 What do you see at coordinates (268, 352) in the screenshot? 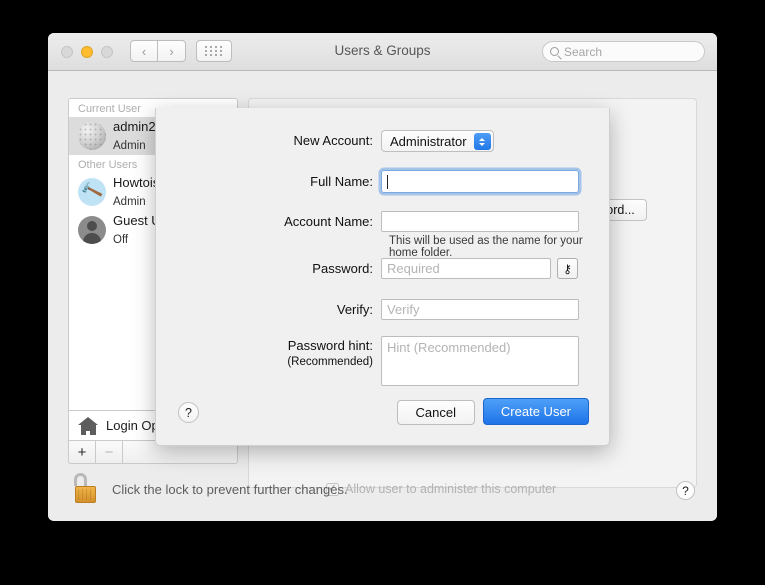
I see `password-hint-label: Password hint: (Recommended)` at bounding box center [268, 352].